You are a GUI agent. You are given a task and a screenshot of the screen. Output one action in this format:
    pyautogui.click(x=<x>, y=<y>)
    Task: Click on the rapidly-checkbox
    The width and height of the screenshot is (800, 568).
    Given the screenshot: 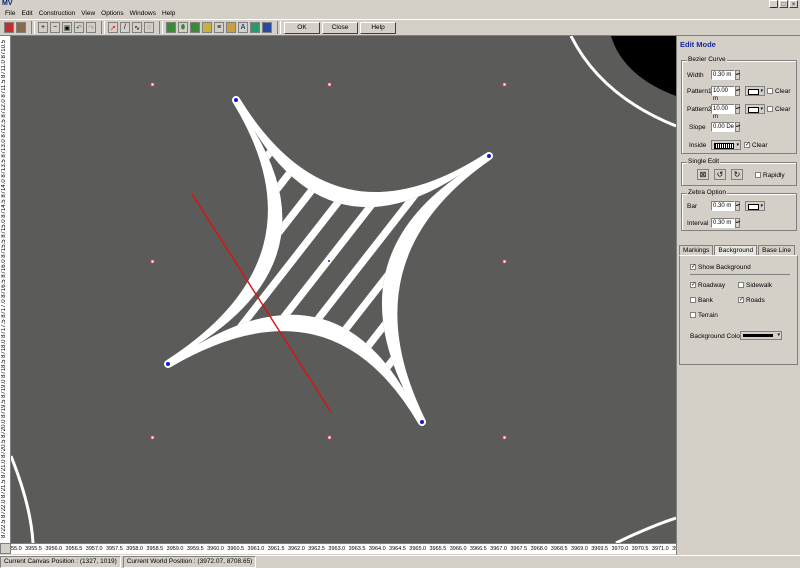 What is the action you would take?
    pyautogui.click(x=758, y=175)
    